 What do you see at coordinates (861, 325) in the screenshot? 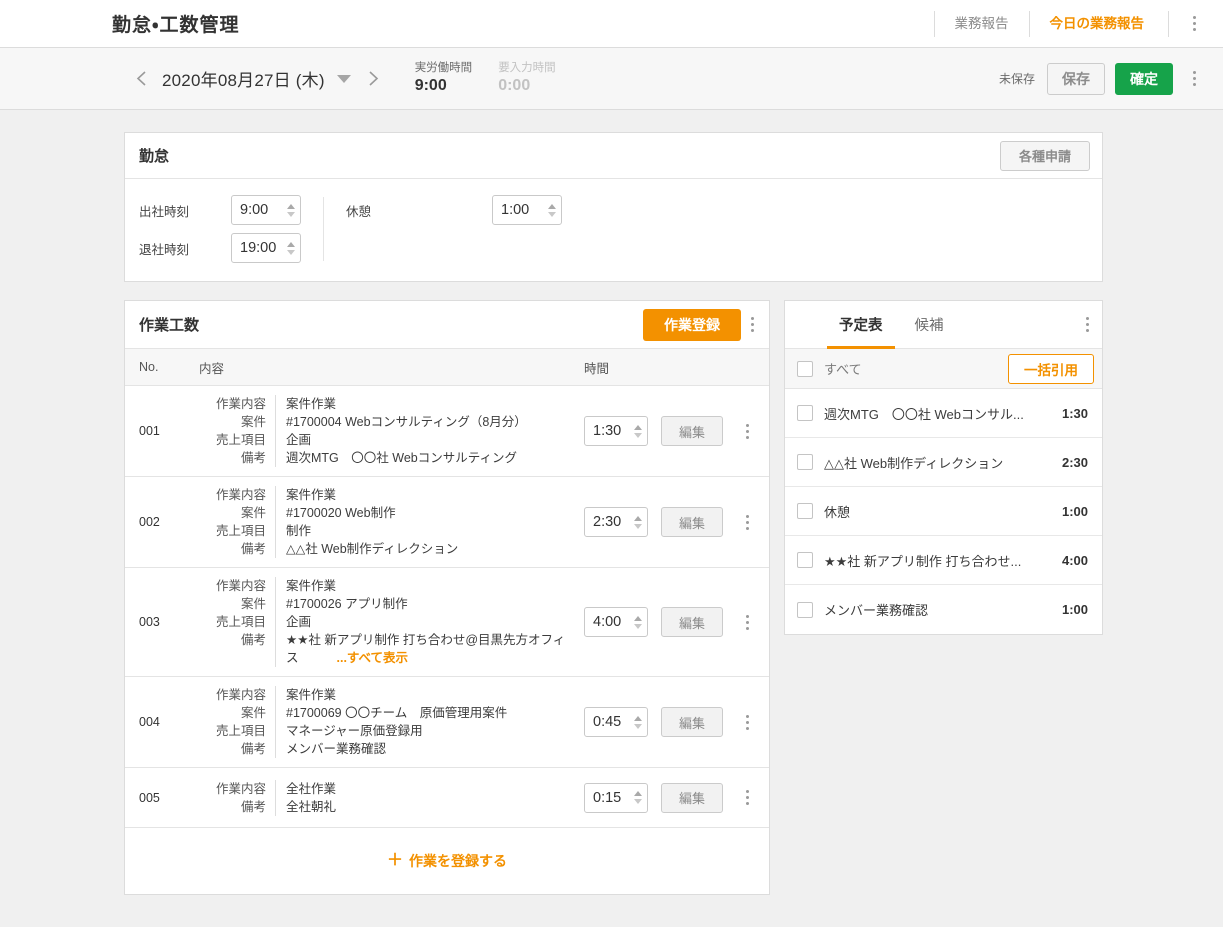
I see `tab-schedule: 予定表` at bounding box center [861, 325].